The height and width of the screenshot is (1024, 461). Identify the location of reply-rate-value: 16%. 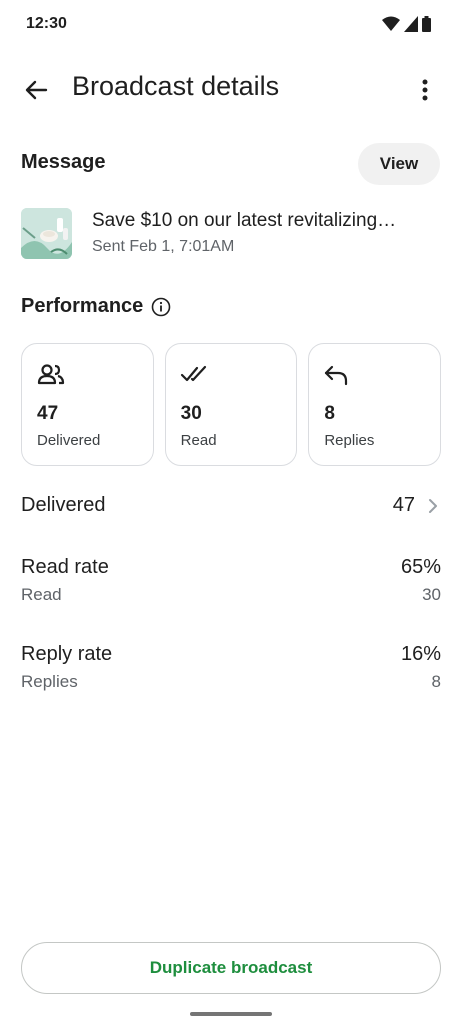
(420, 654).